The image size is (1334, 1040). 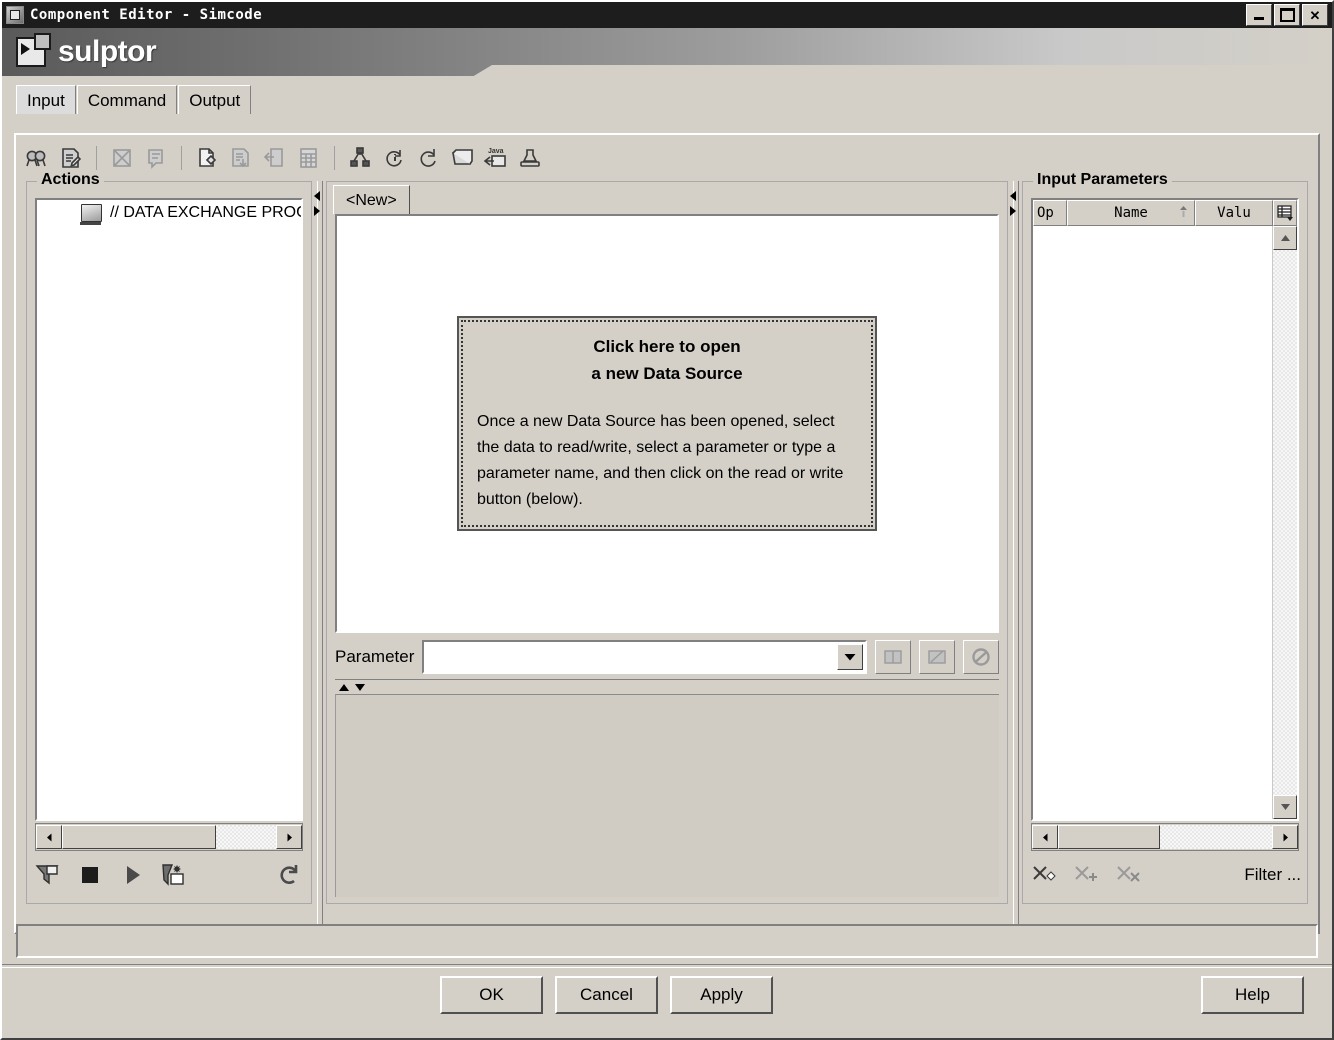 I want to click on datasource-tabstrip: <New>, so click(x=667, y=198).